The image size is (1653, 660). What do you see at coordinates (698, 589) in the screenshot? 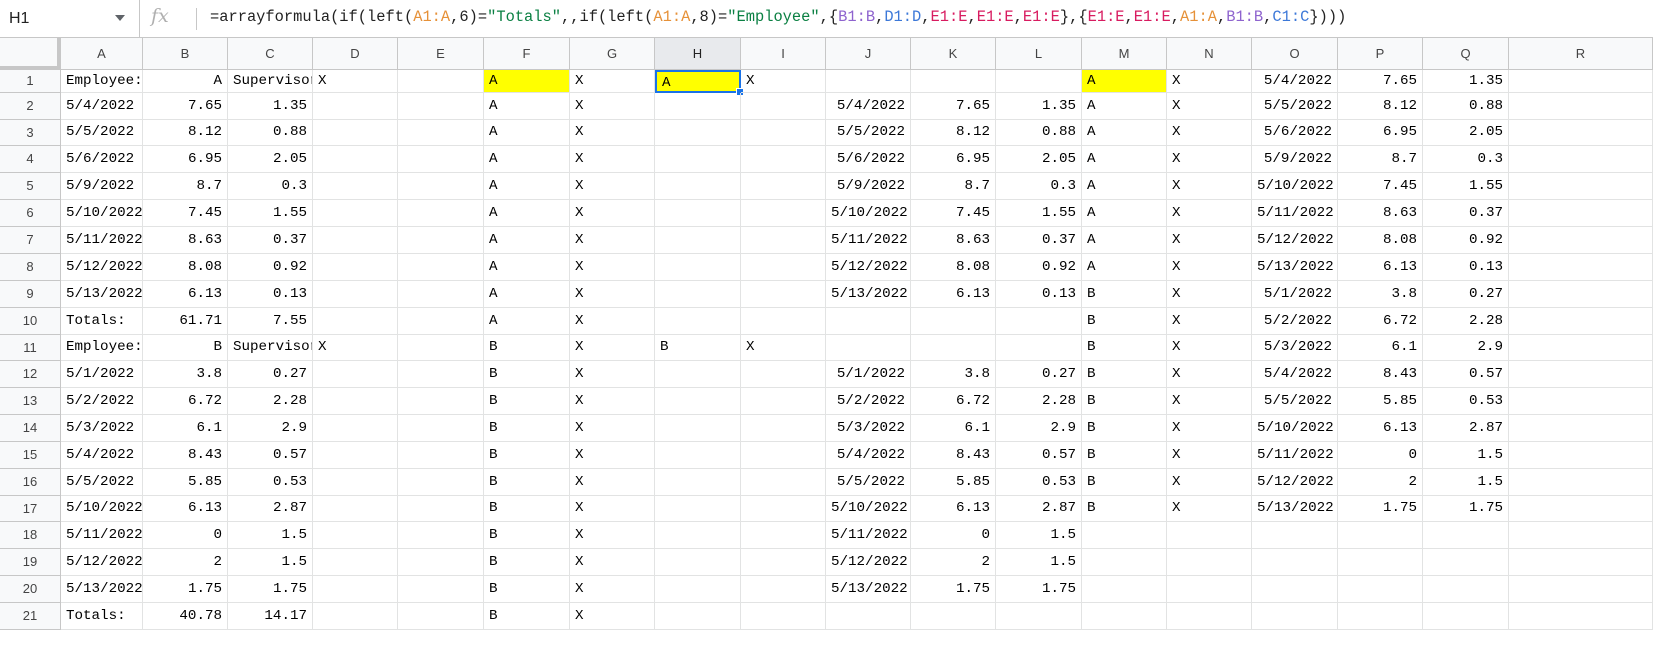
I see `cell-h20` at bounding box center [698, 589].